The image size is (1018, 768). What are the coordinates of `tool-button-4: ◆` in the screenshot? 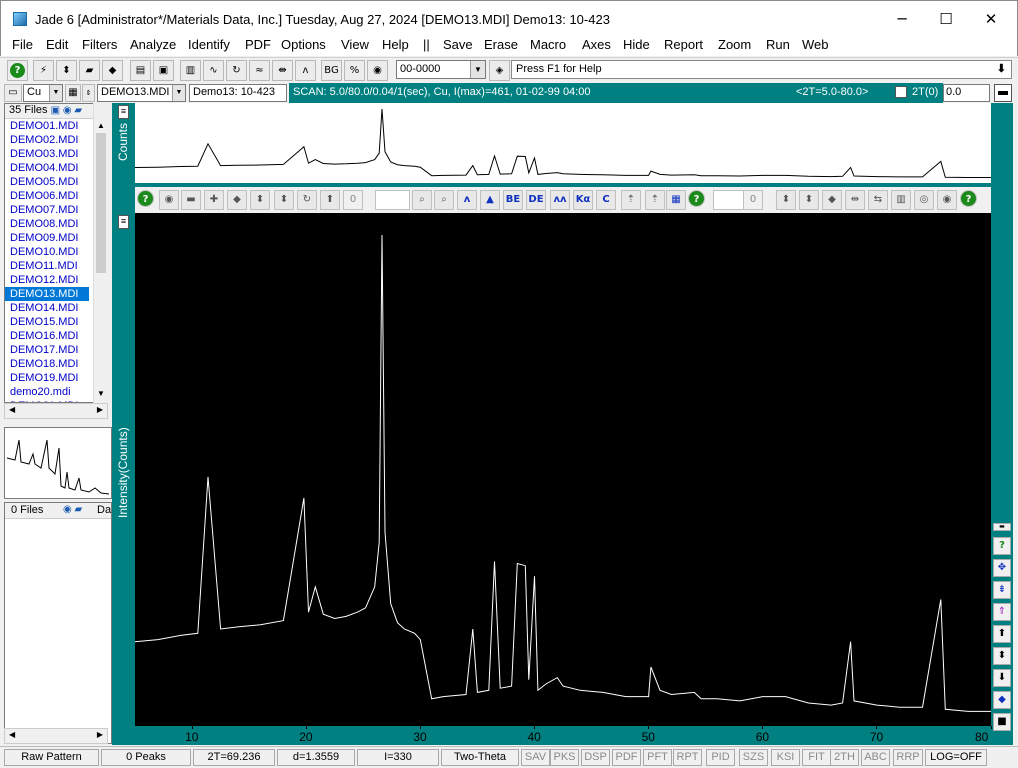 It's located at (112, 70).